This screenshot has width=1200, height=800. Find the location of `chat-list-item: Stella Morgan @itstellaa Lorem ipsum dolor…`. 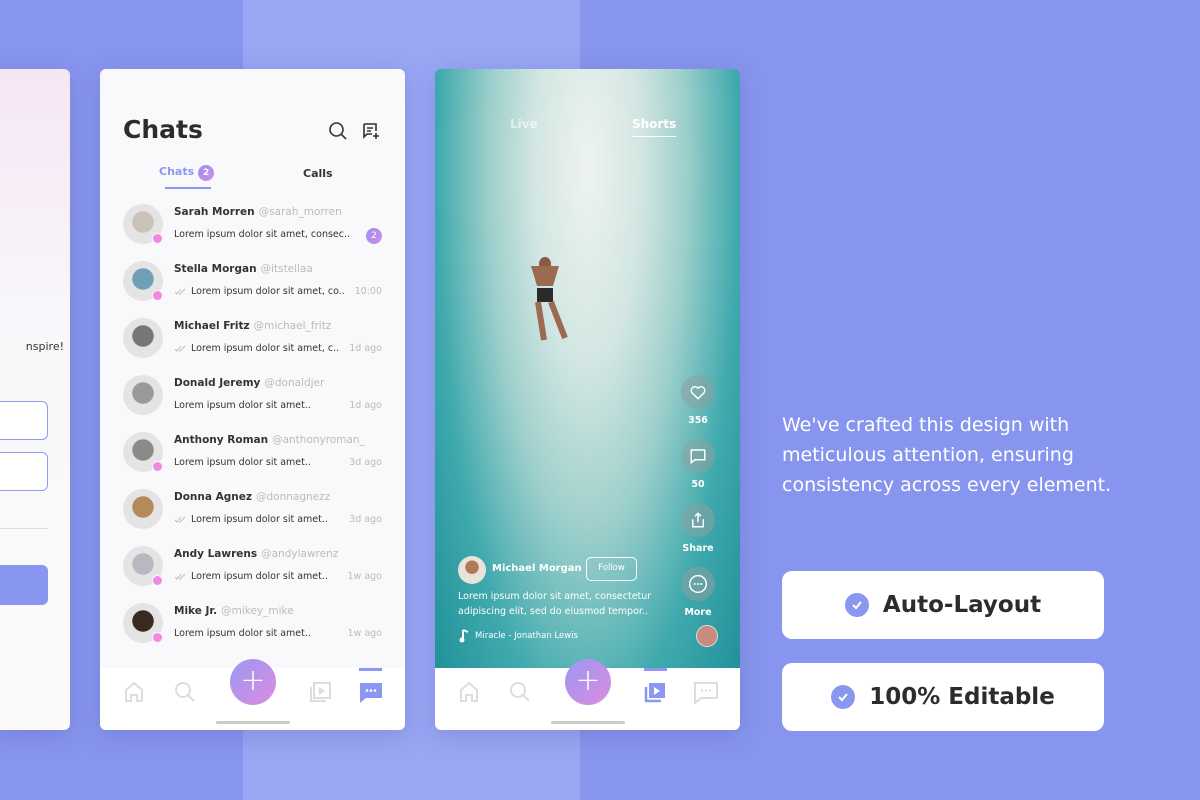

chat-list-item: Stella Morgan @itstellaa Lorem ipsum dolor… is located at coordinates (252, 289).